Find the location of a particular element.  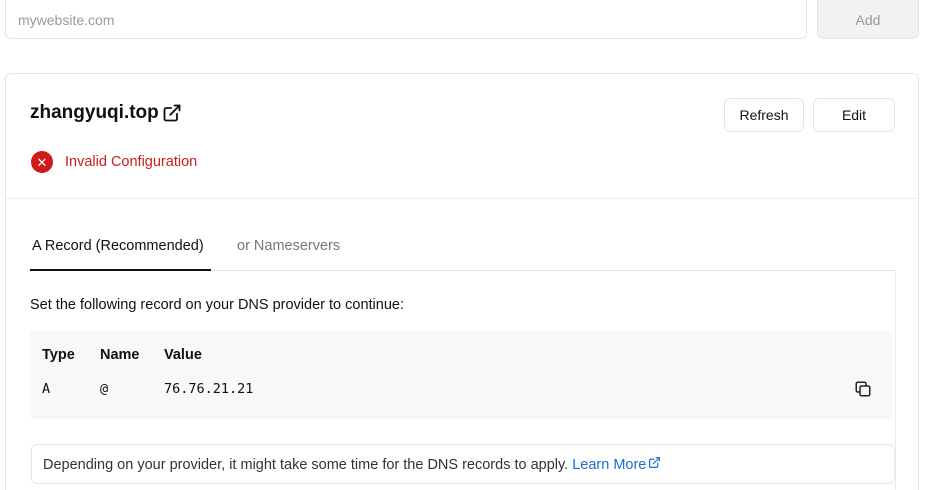

dns-tabs: A Record (Recommended) or Nameservers is located at coordinates (463, 247).